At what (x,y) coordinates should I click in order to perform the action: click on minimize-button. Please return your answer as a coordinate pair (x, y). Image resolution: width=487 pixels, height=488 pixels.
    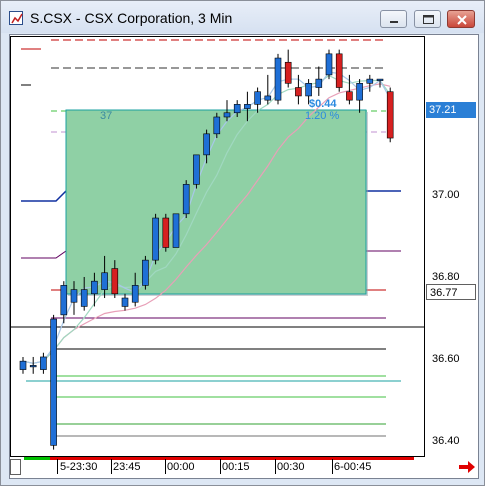
    Looking at the image, I should click on (393, 19).